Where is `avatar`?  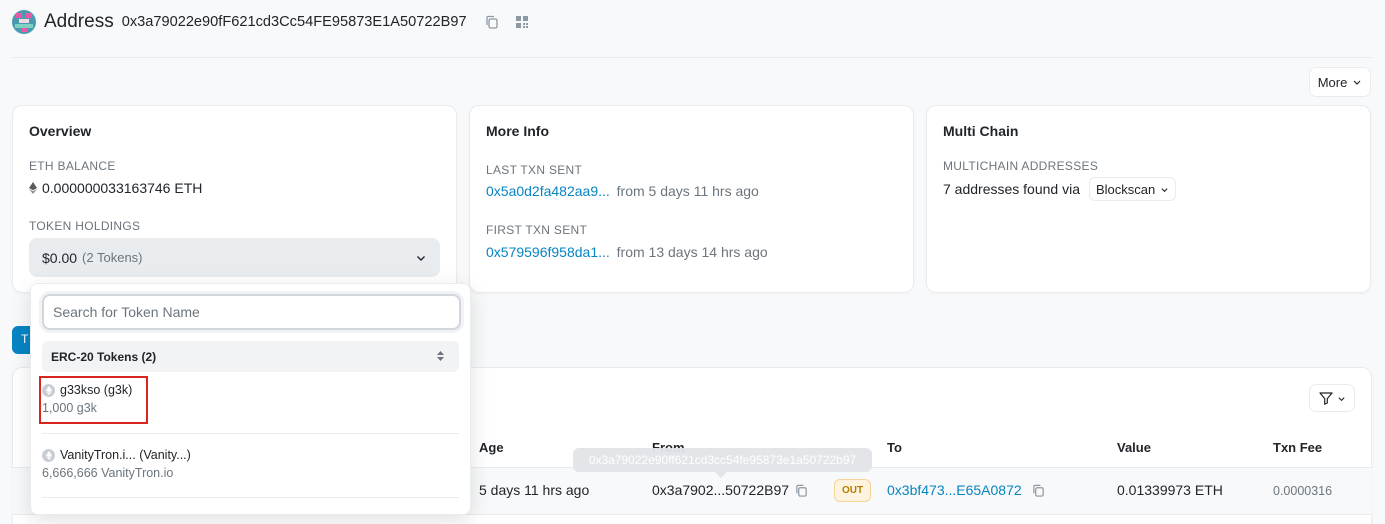
avatar is located at coordinates (24, 22).